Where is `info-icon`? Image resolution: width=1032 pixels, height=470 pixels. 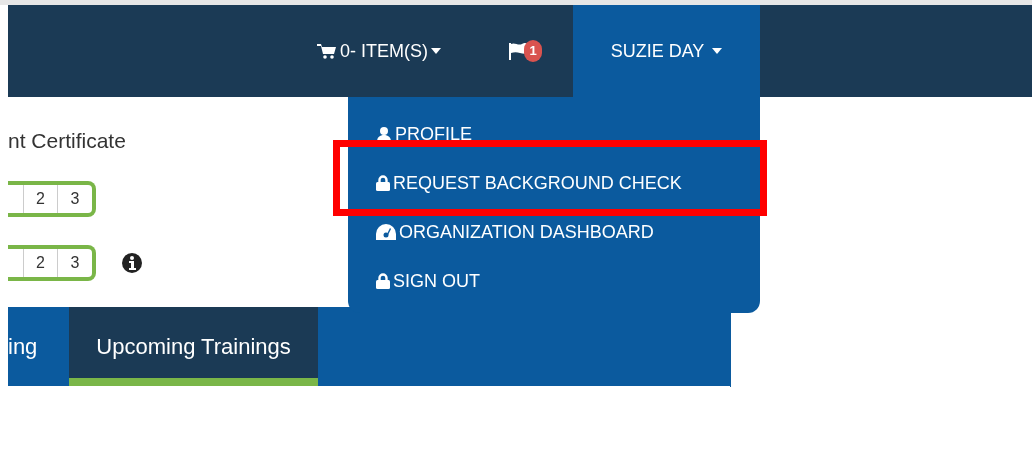 info-icon is located at coordinates (132, 263).